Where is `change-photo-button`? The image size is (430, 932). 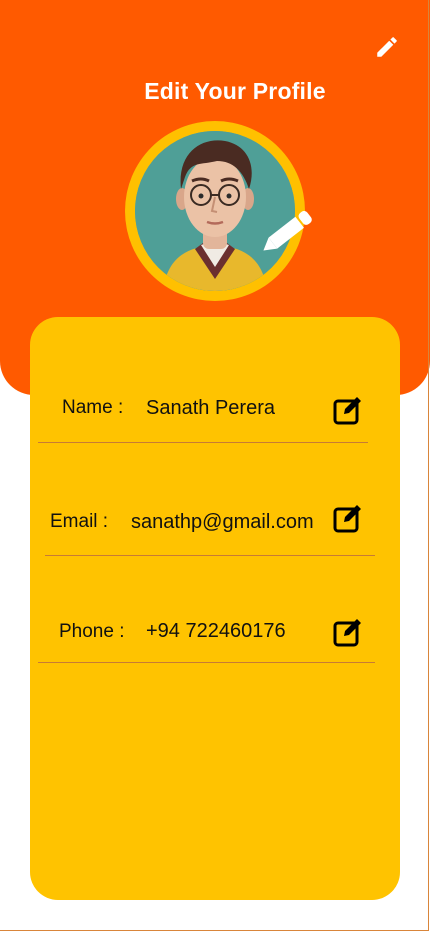
change-photo-button is located at coordinates (291, 229).